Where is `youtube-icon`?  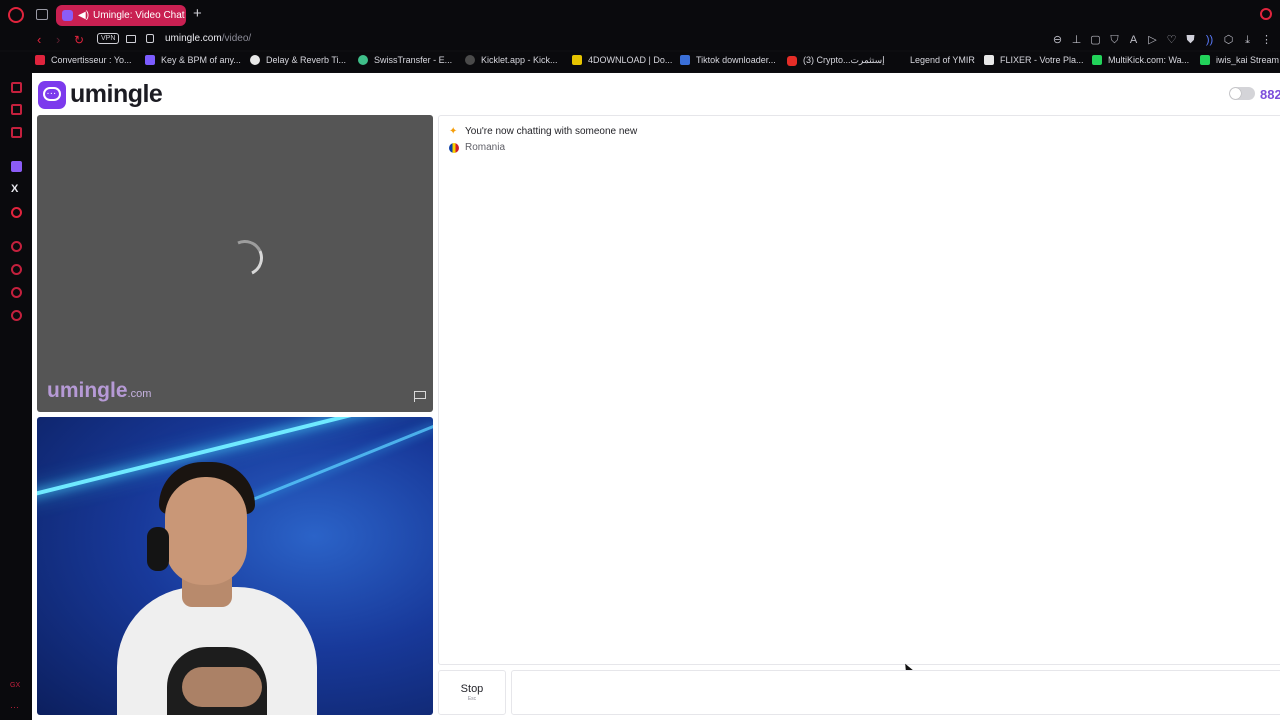
youtube-icon is located at coordinates (792, 60).